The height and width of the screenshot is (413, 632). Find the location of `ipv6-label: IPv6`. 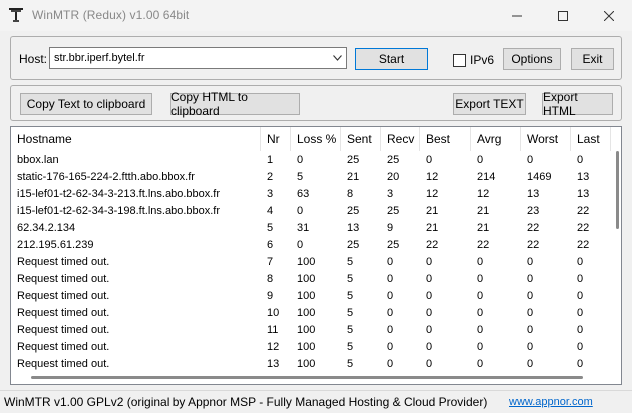

ipv6-label: IPv6 is located at coordinates (482, 60).